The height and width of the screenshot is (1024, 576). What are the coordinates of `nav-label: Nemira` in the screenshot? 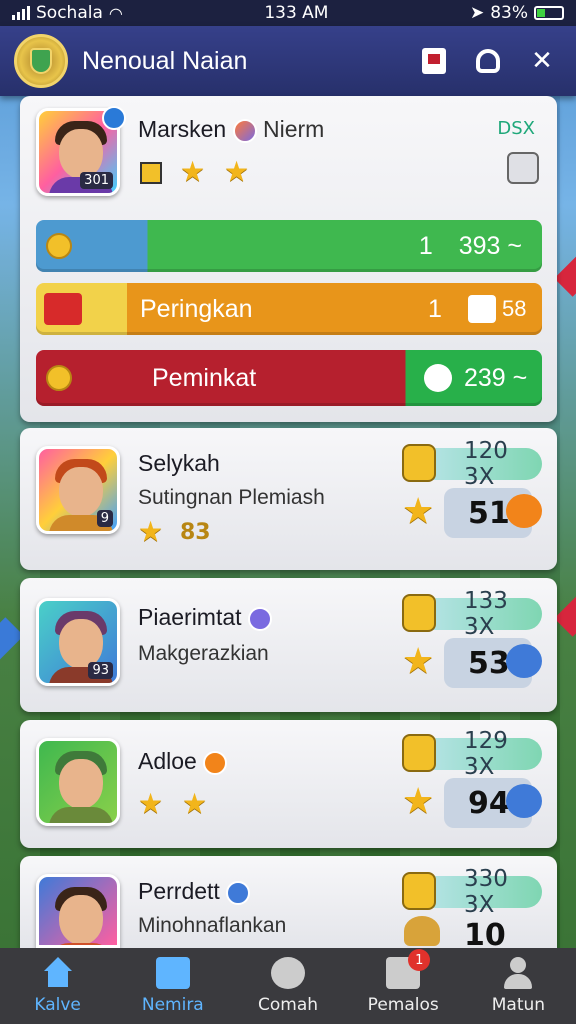 It's located at (172, 1005).